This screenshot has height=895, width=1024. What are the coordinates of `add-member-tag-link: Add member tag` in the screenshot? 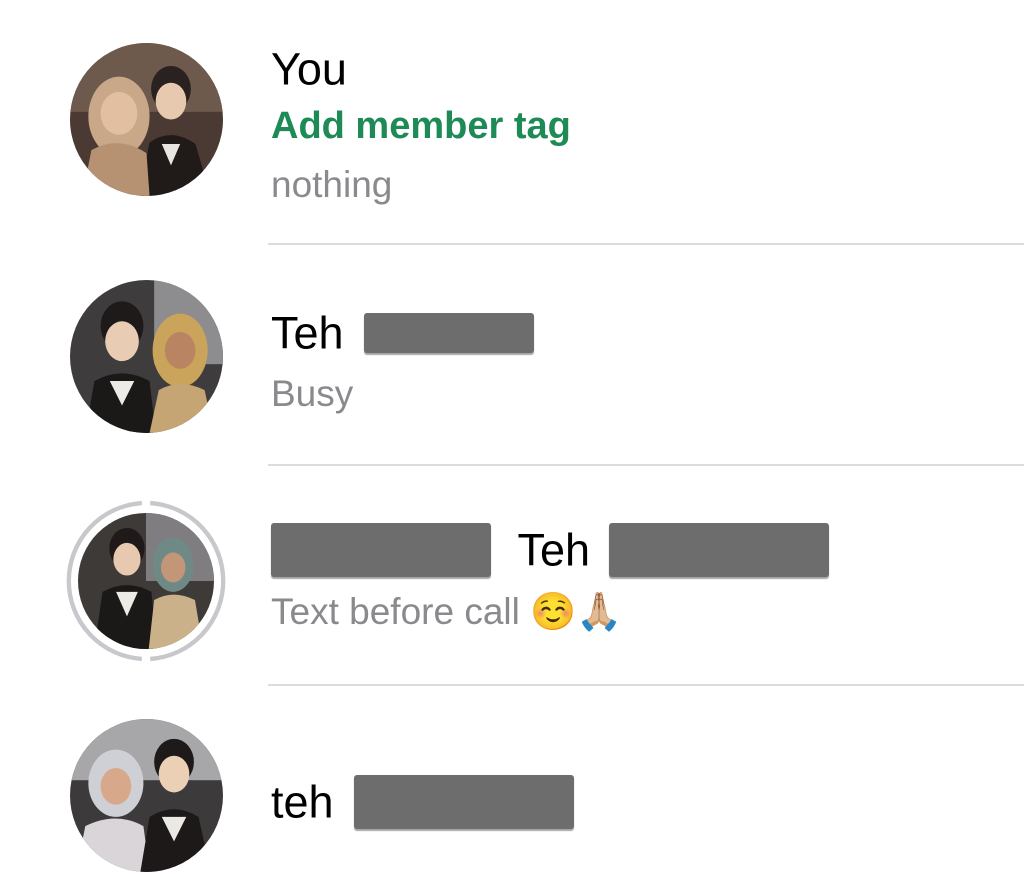 It's located at (421, 126).